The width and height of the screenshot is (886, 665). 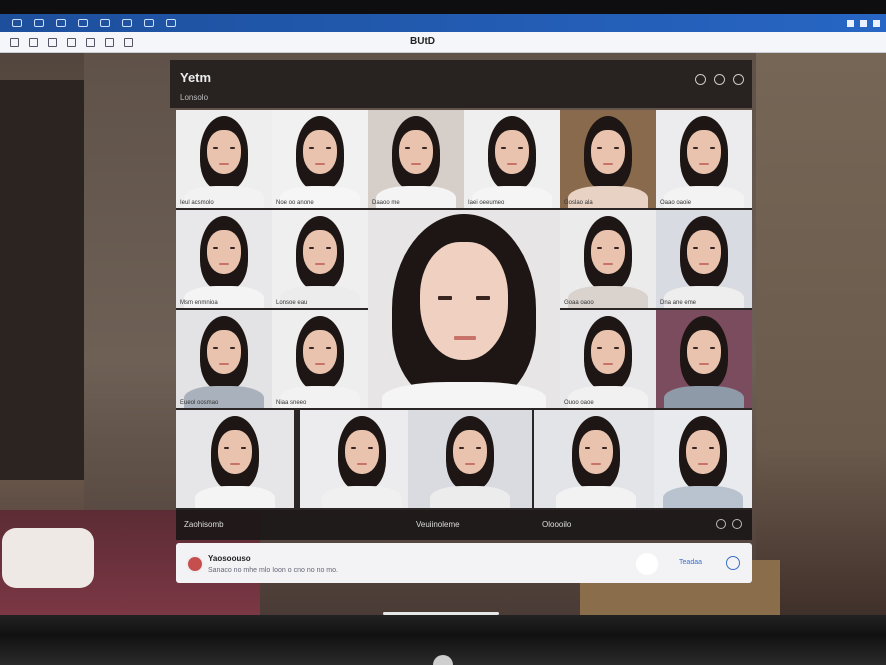 I want to click on tile-caption: Eueol oosmao, so click(x=199, y=403).